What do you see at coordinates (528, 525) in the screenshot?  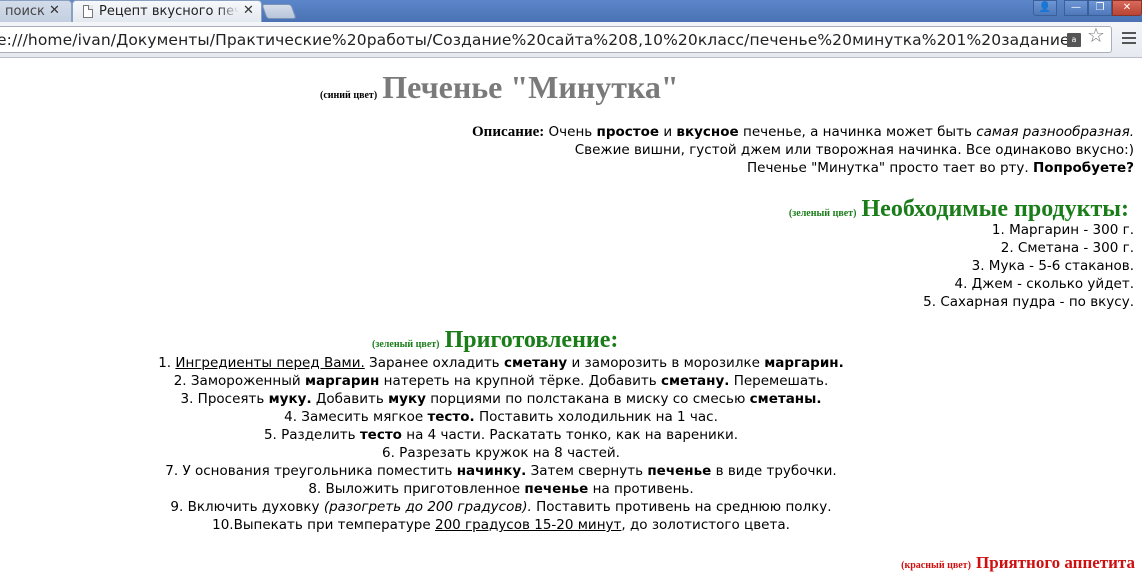 I see `step-underline: 200 градусов 15-20 минут` at bounding box center [528, 525].